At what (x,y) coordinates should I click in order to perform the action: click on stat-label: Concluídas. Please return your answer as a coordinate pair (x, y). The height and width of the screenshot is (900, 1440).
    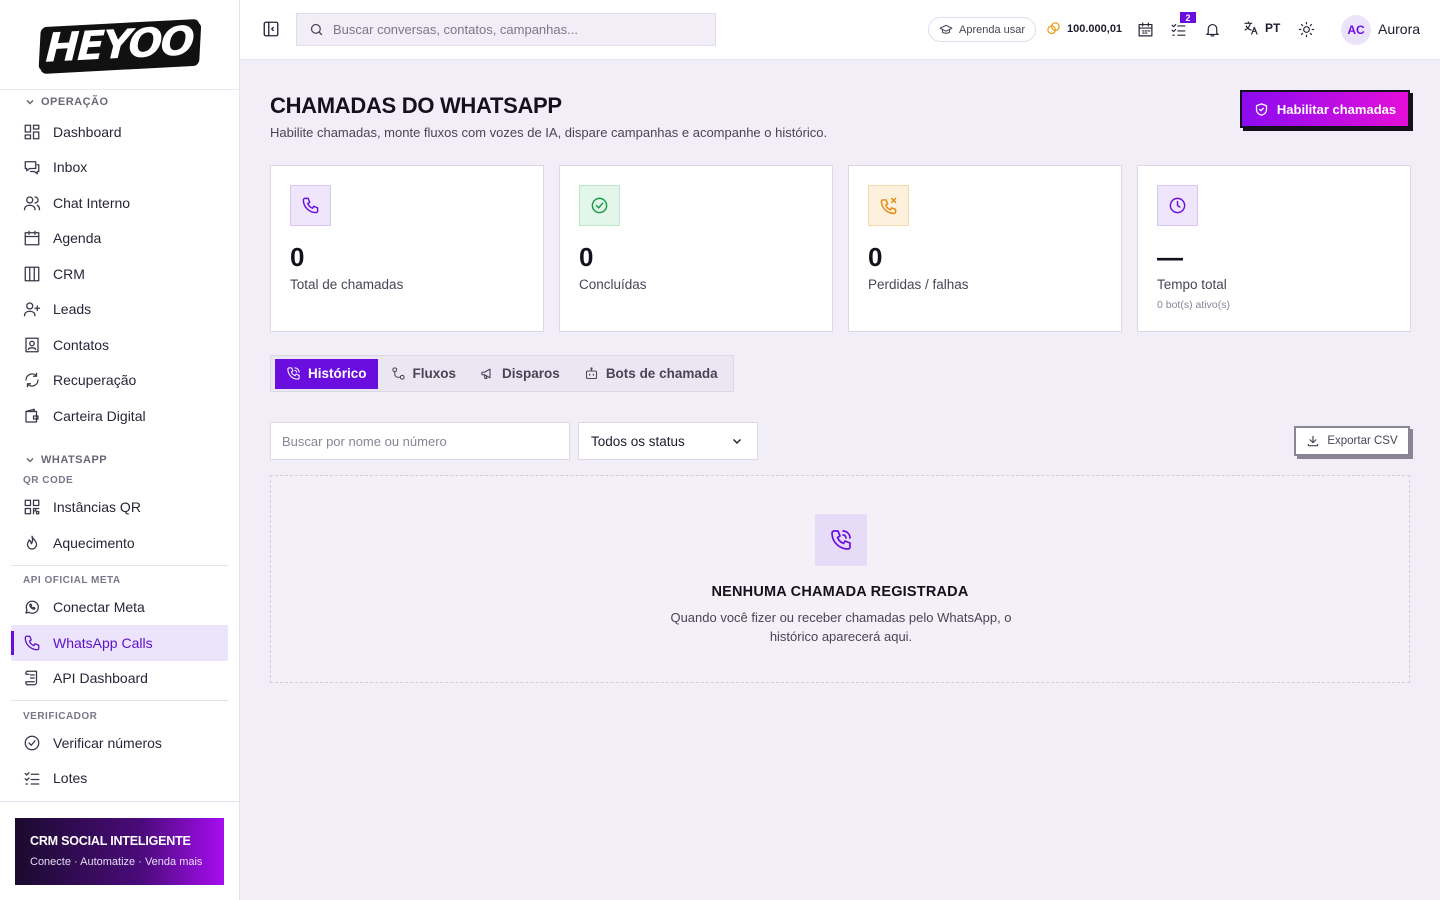
    Looking at the image, I should click on (613, 284).